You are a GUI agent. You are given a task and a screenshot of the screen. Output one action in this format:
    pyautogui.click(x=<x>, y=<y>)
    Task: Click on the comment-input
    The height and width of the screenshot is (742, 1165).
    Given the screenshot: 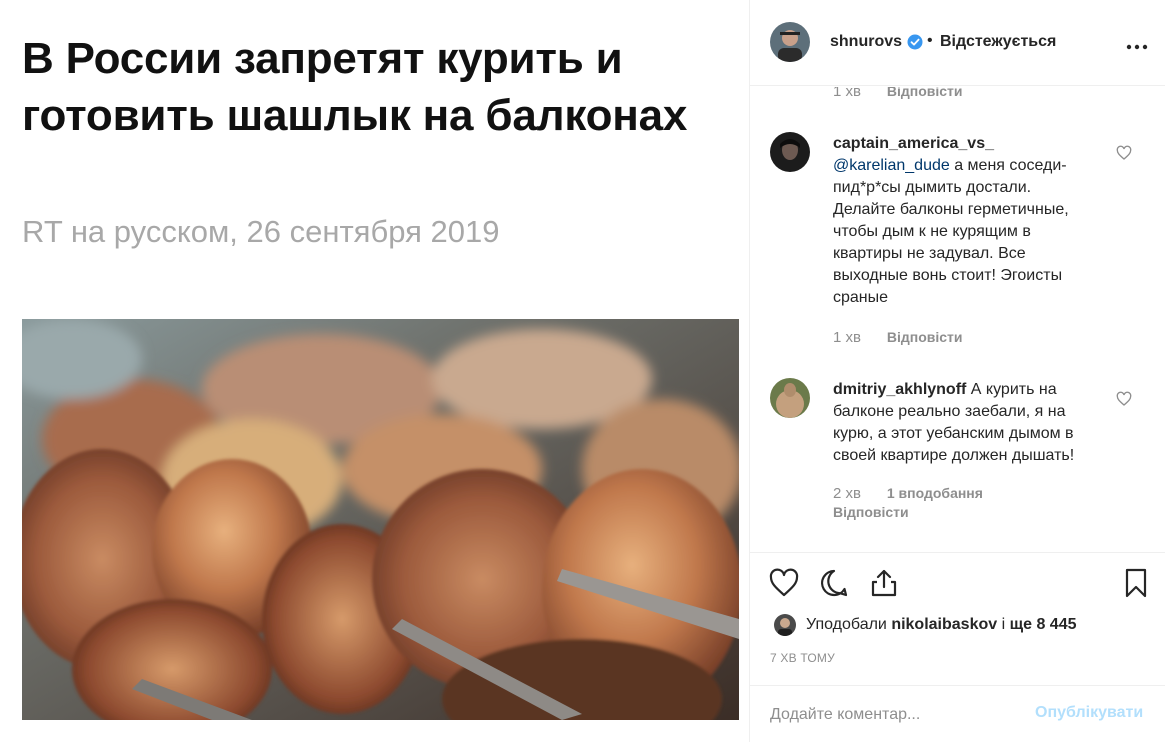 What is the action you would take?
    pyautogui.click(x=900, y=715)
    